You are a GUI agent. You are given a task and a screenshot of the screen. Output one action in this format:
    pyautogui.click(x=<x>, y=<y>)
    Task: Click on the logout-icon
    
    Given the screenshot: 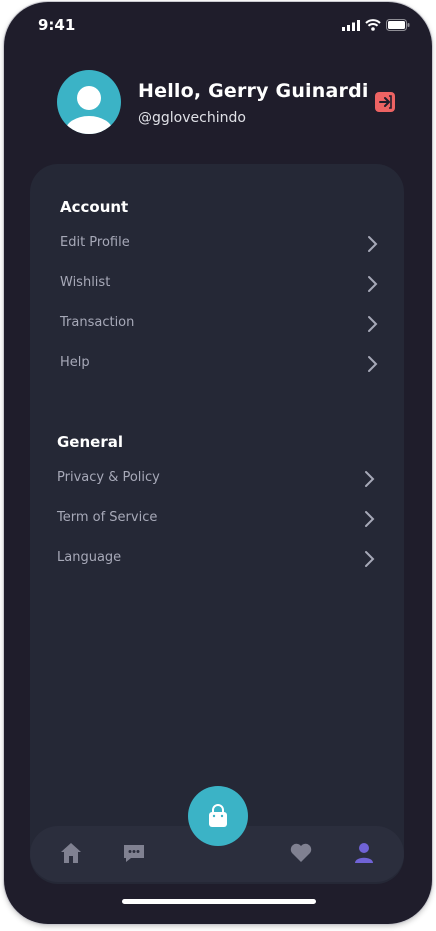 What is the action you would take?
    pyautogui.click(x=385, y=102)
    